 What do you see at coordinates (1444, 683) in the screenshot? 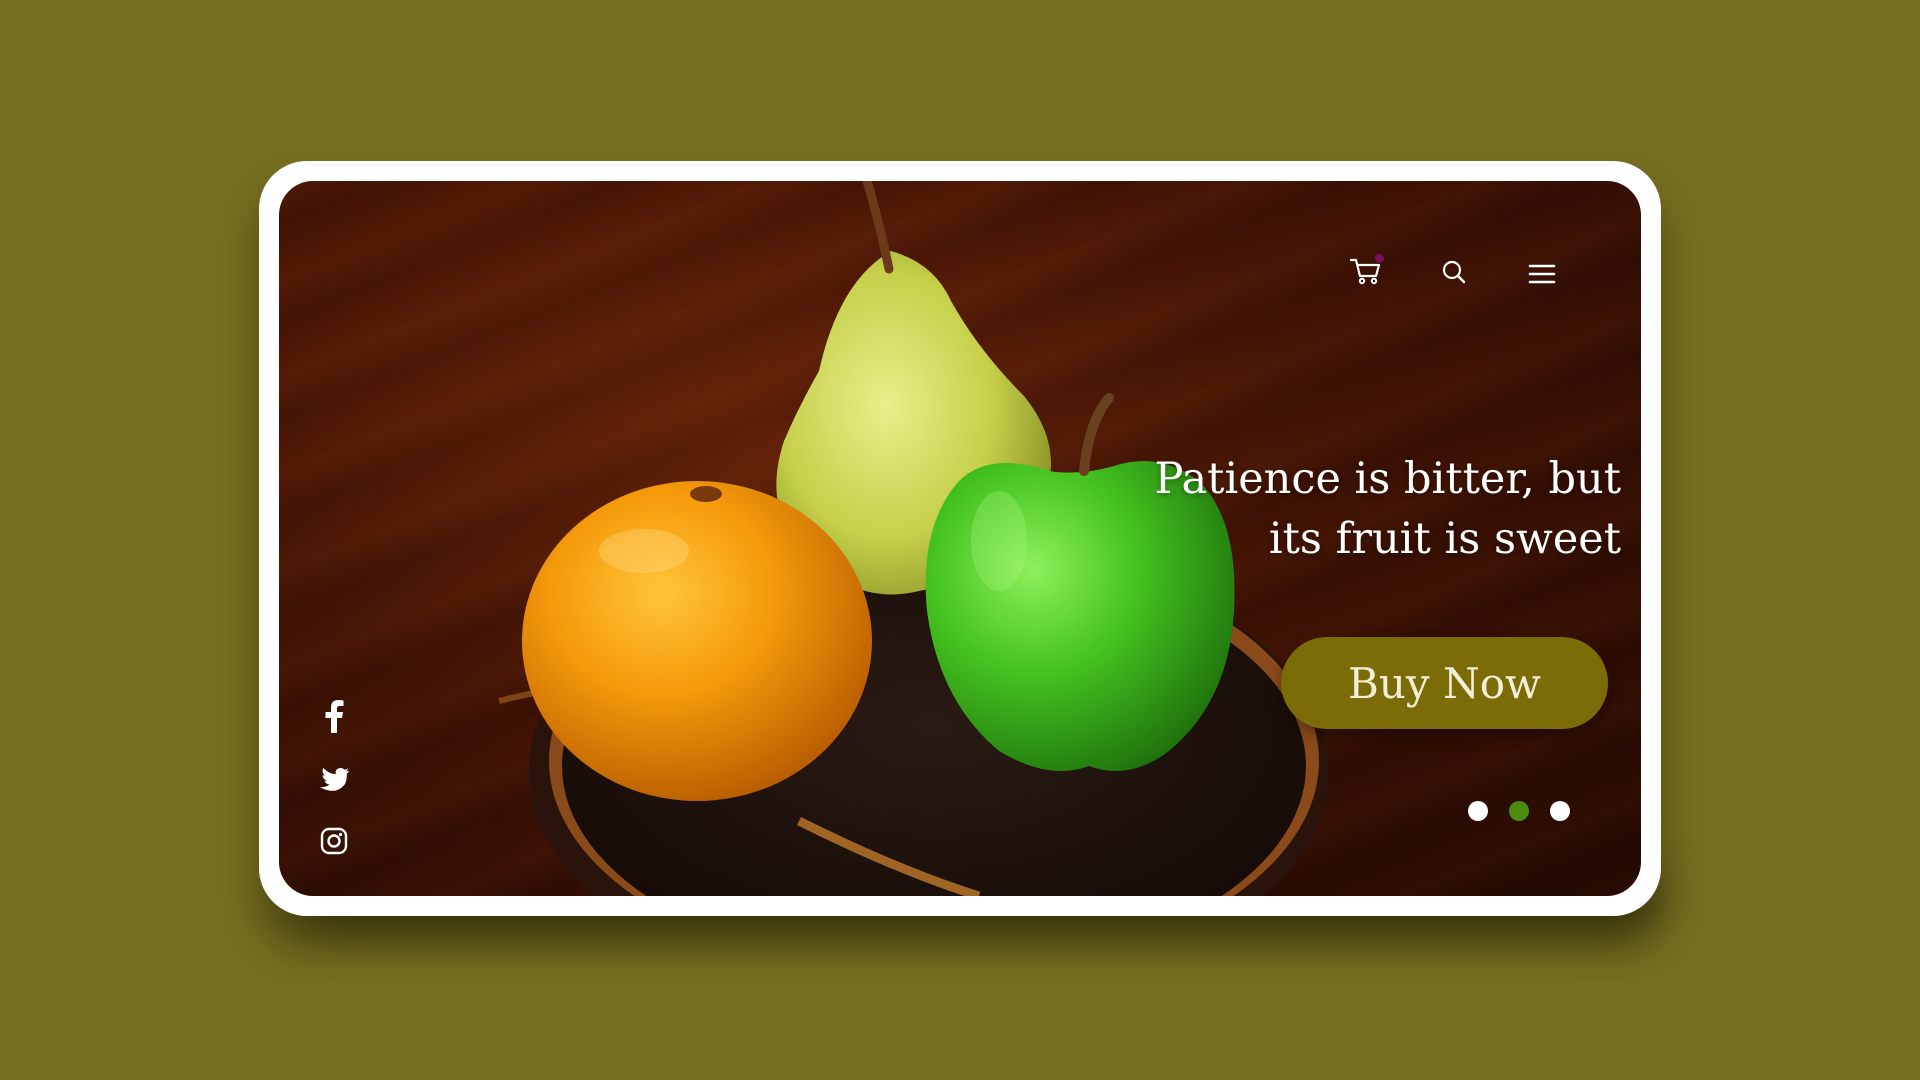
I see `buy-now-button: Buy Now` at bounding box center [1444, 683].